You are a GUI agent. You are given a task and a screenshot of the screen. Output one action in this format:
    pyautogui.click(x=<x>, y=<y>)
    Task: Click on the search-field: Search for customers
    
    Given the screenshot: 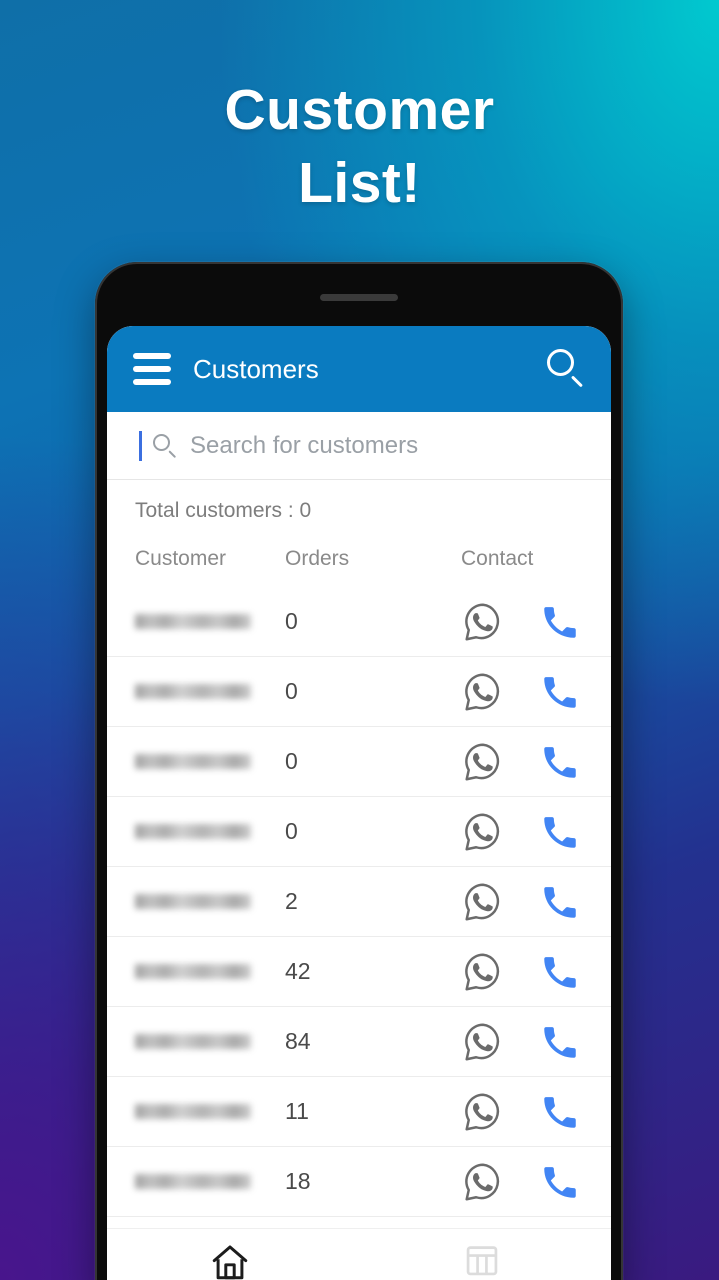 What is the action you would take?
    pyautogui.click(x=359, y=446)
    